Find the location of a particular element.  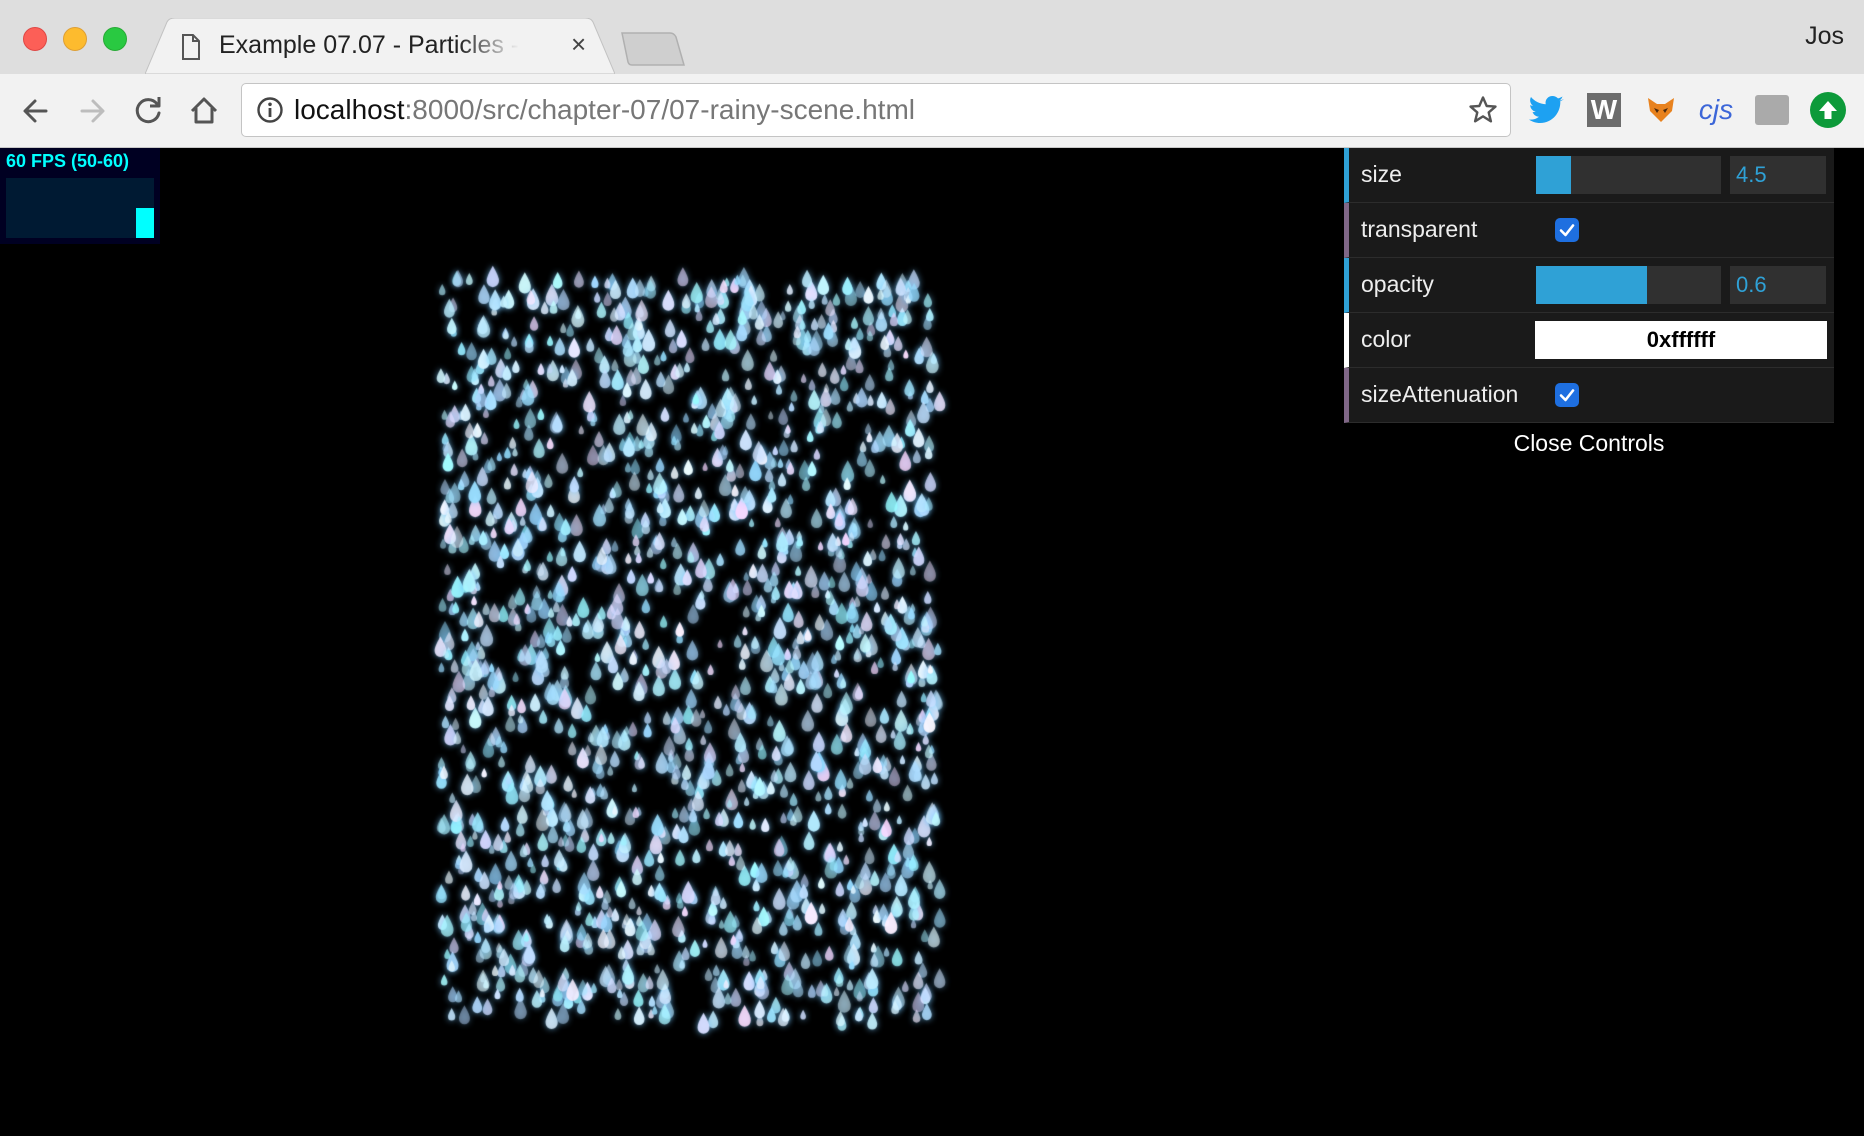

color-control: color 0xffffff is located at coordinates (1589, 340).